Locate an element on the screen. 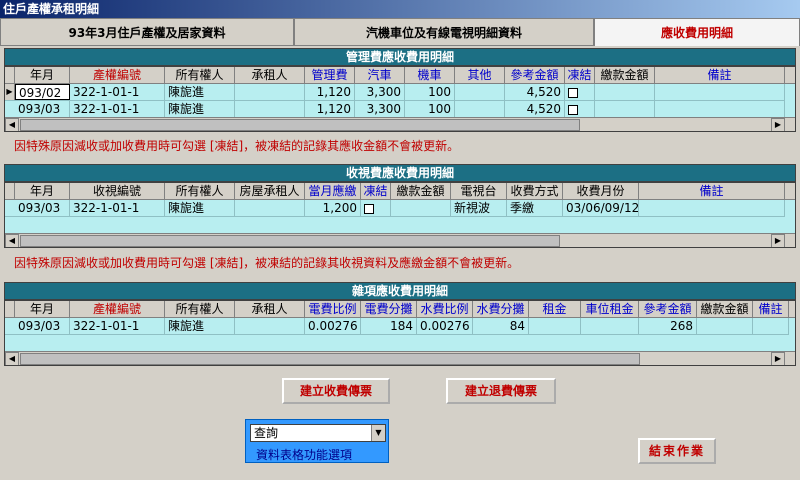 The width and height of the screenshot is (800, 480). cell-method: 季繳 is located at coordinates (535, 208).